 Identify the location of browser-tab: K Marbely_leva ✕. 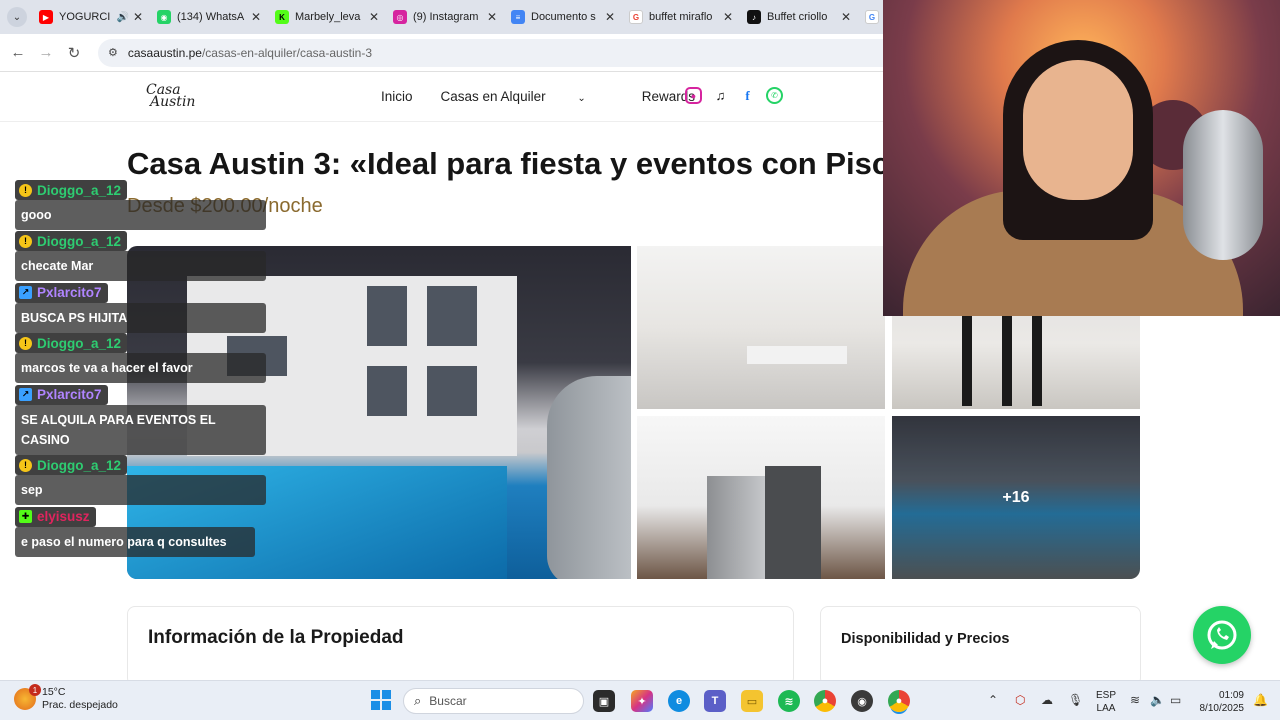
(328, 17).